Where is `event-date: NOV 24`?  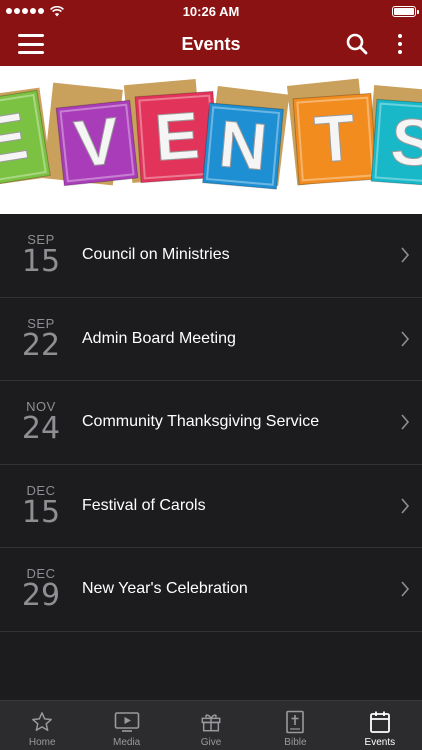
event-date: NOV 24 is located at coordinates (41, 422).